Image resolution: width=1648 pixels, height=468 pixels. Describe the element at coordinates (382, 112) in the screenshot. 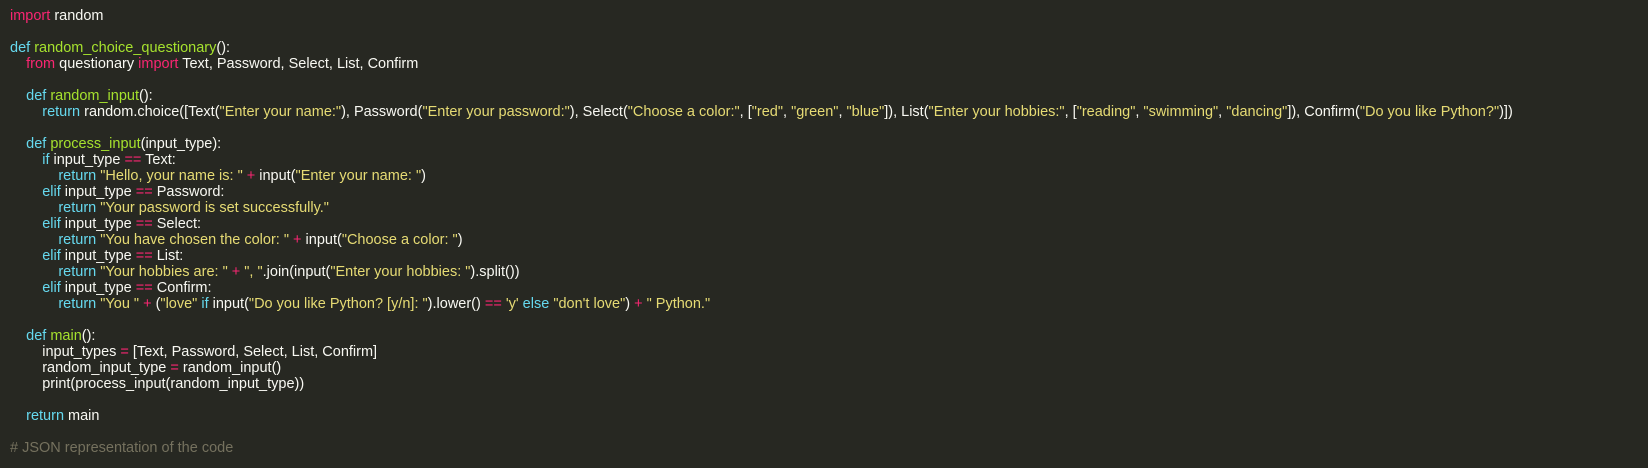

I see `code-token: ), Password(` at that location.